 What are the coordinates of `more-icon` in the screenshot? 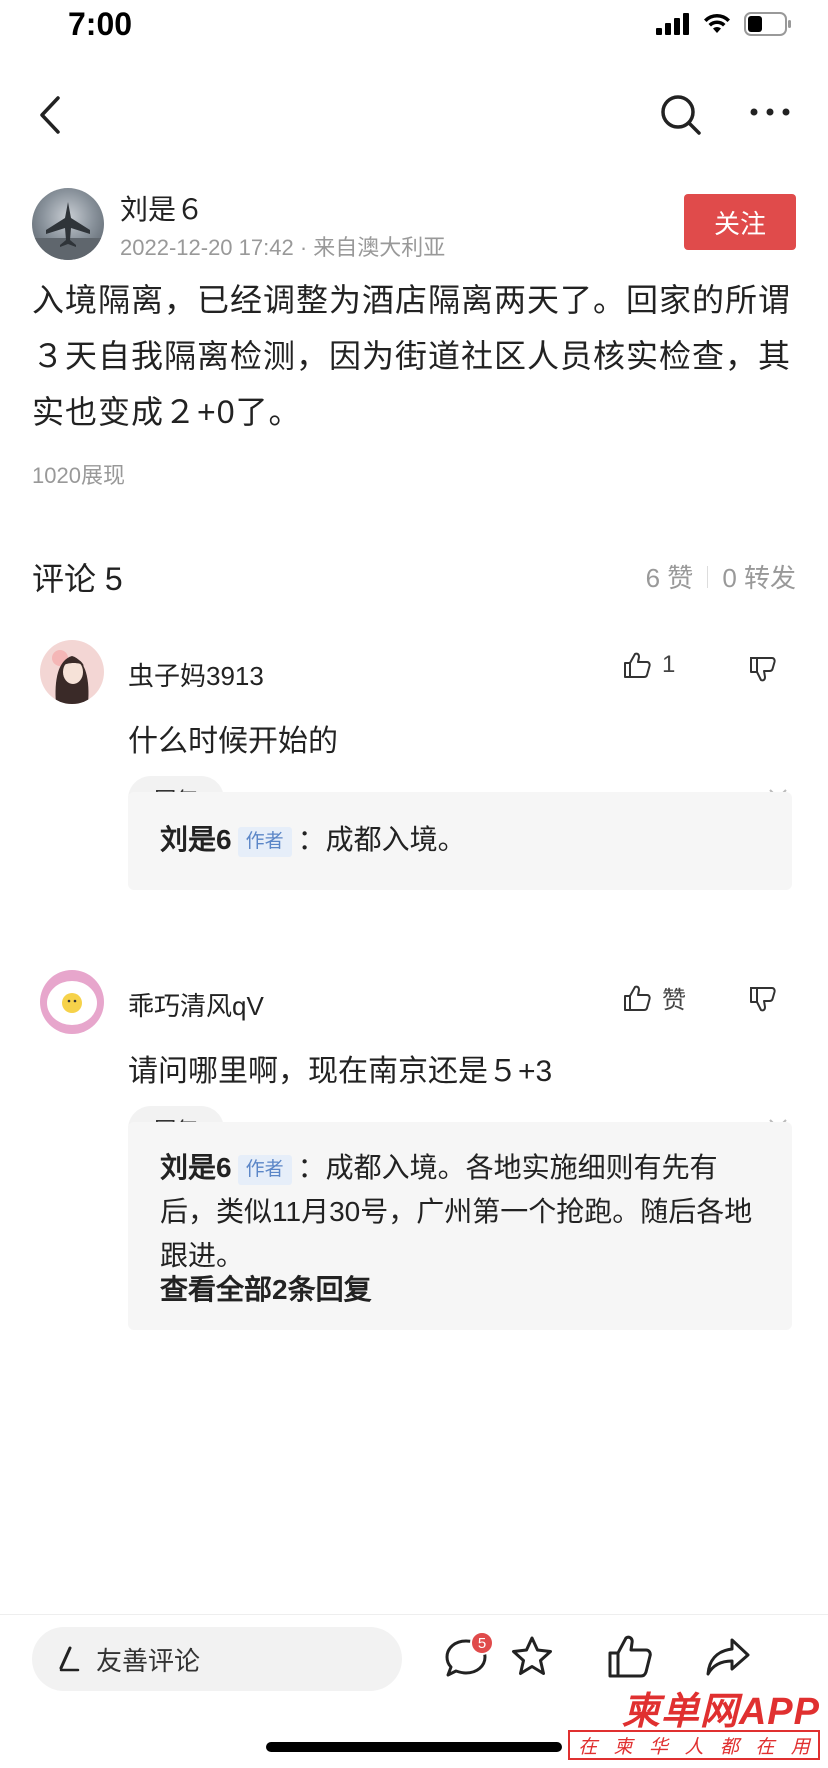 It's located at (770, 115).